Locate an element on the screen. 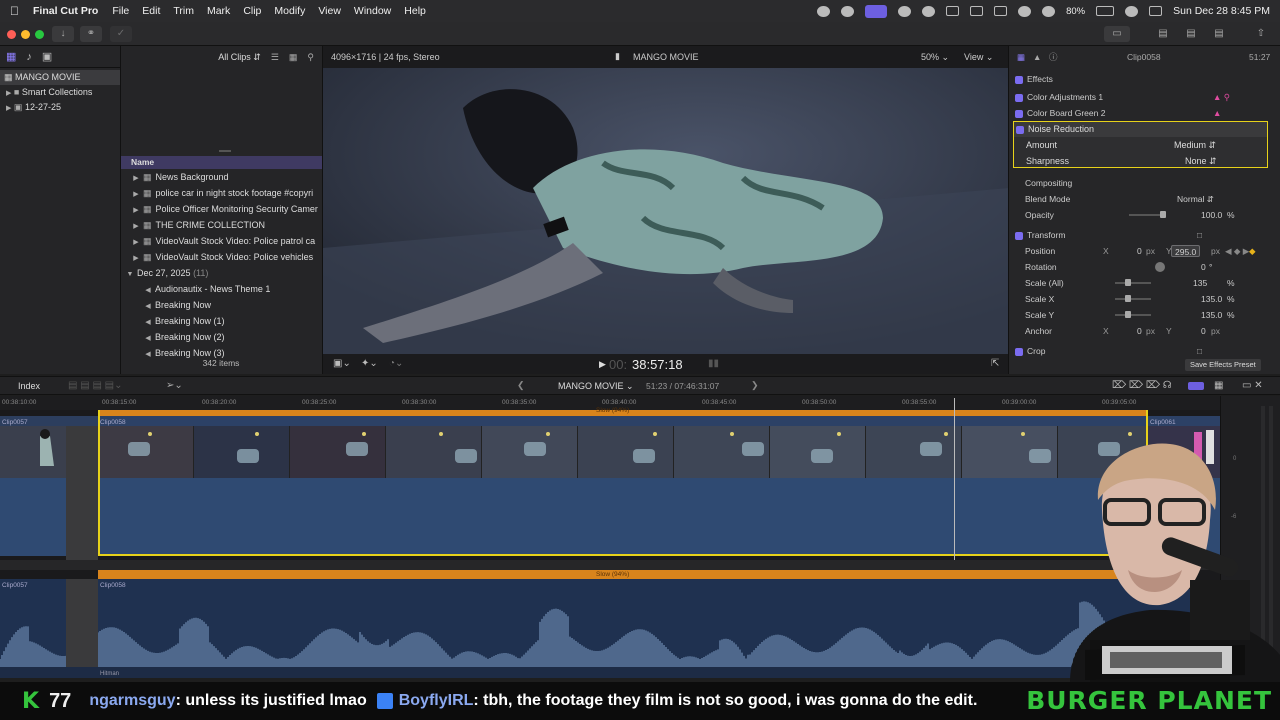 The height and width of the screenshot is (720, 1280). status-volume-icon is located at coordinates (953, 11).